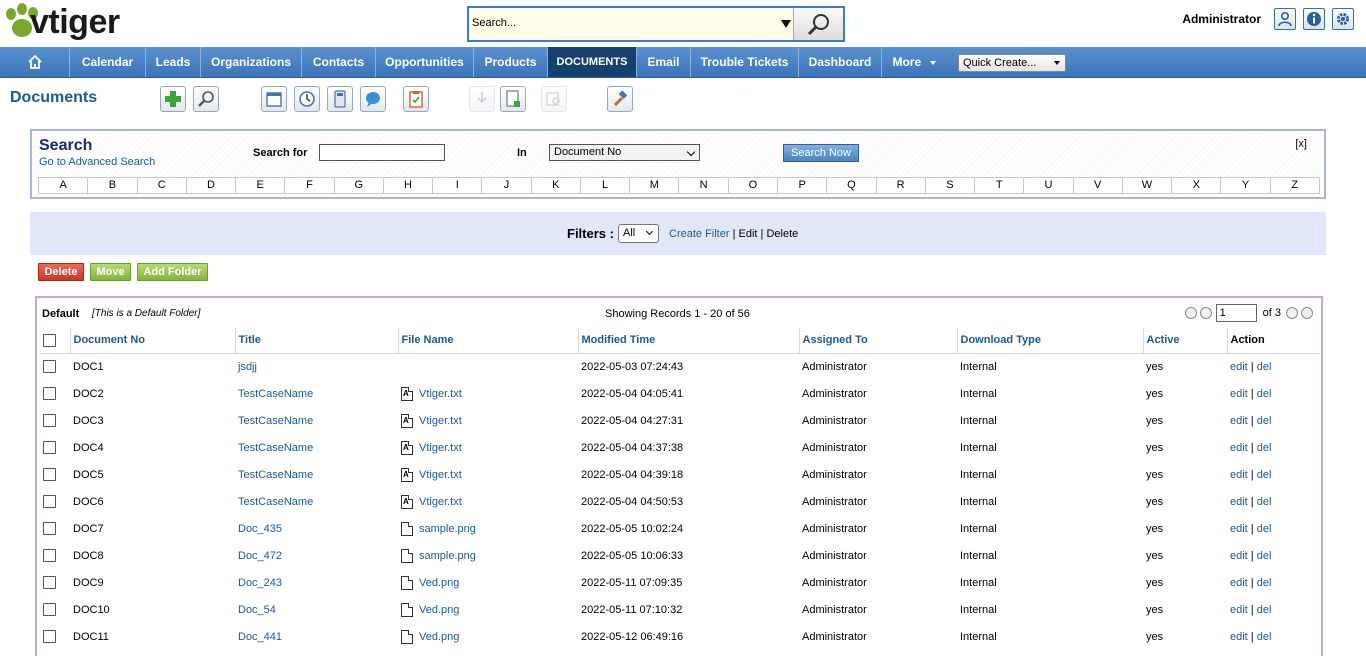 This screenshot has height=656, width=1366. What do you see at coordinates (425, 62) in the screenshot?
I see `tab-opportunities: Opportunities` at bounding box center [425, 62].